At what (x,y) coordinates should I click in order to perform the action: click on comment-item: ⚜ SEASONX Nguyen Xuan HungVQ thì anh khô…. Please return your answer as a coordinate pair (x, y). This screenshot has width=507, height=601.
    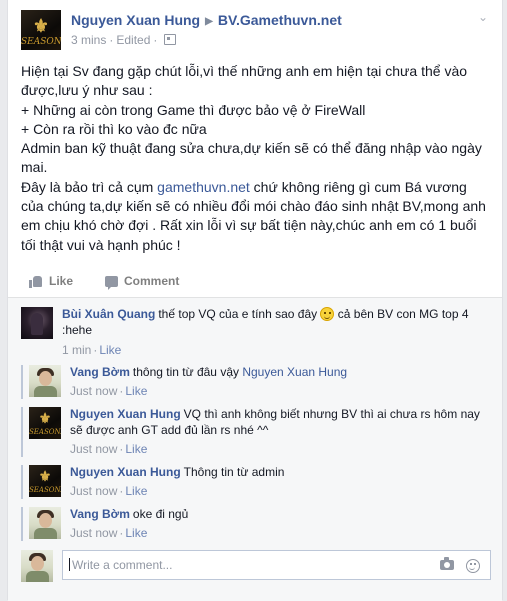
    Looking at the image, I should click on (257, 432).